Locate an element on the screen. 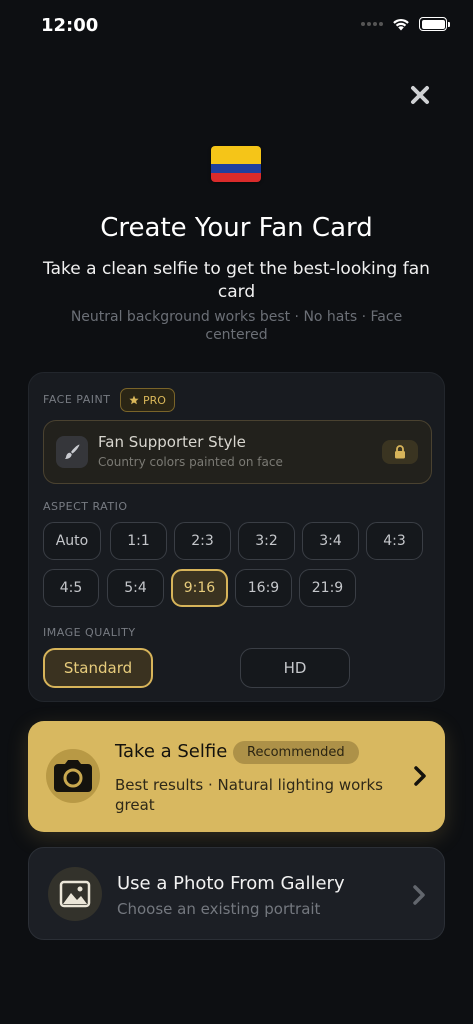 The width and height of the screenshot is (473, 1024). ratio-9-16-button: 9:16 is located at coordinates (199, 588).